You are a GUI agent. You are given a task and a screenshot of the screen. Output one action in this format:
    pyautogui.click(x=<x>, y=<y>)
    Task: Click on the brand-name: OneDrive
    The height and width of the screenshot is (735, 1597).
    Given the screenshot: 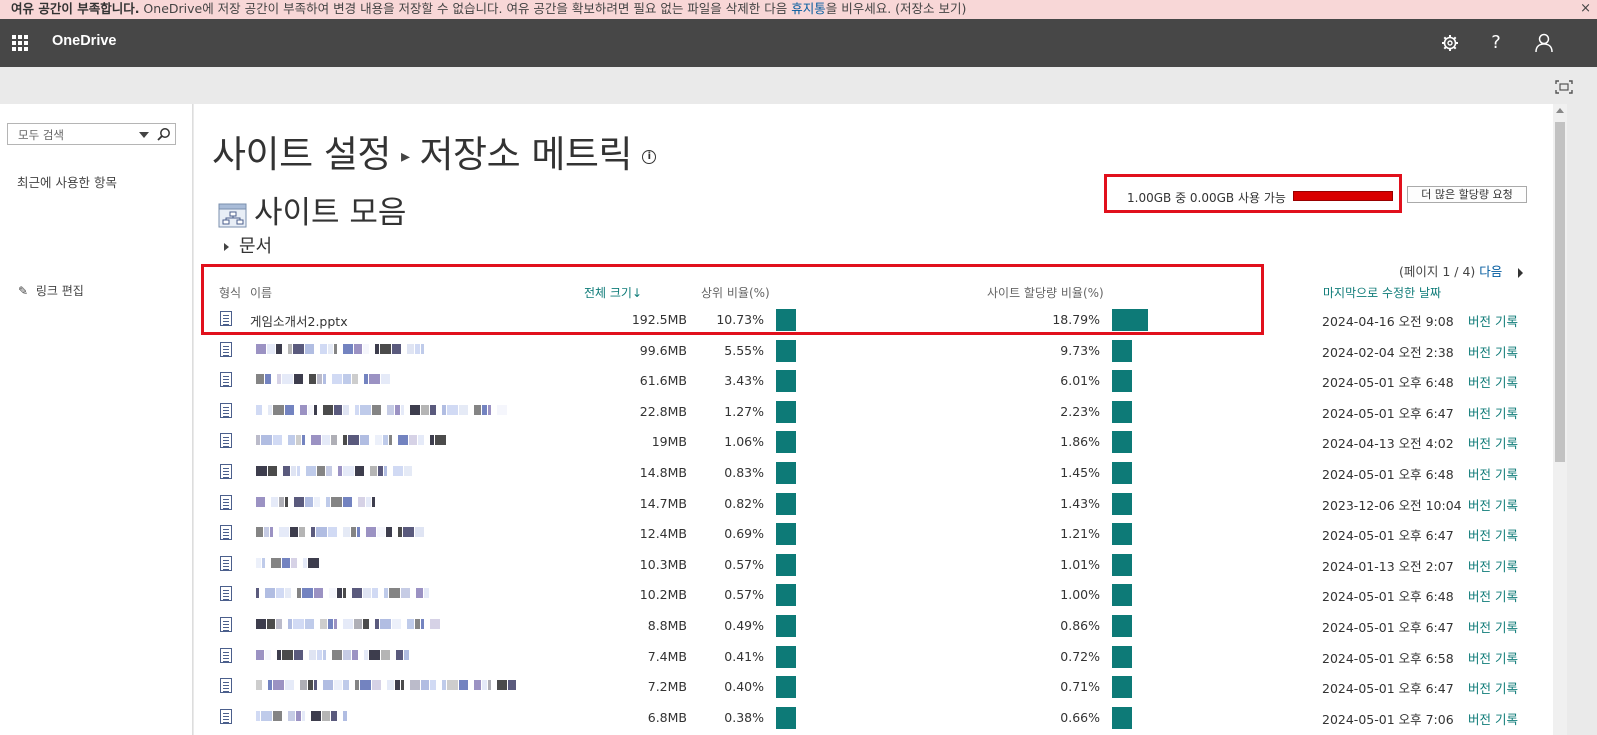 What is the action you would take?
    pyautogui.click(x=84, y=41)
    